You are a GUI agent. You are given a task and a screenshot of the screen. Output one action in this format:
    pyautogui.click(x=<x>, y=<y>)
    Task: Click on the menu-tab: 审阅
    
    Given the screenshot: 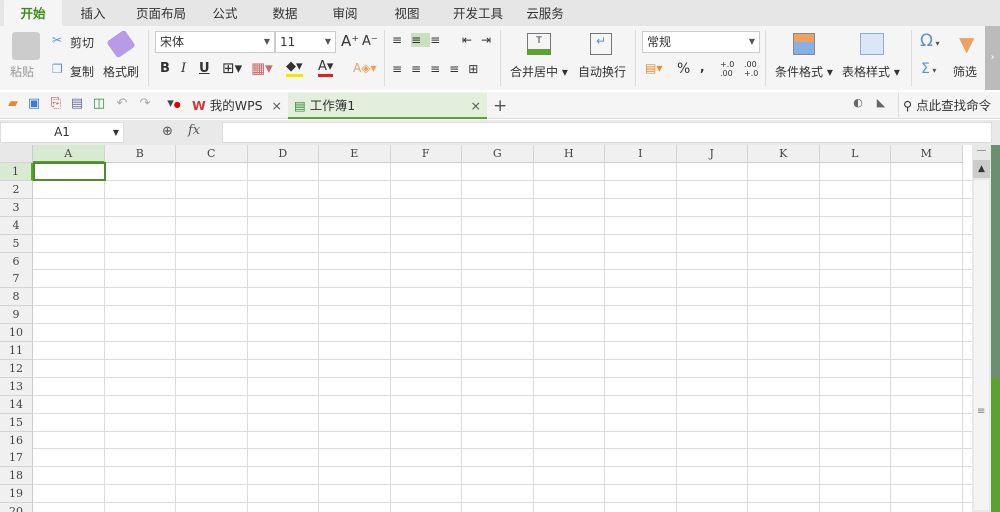 What is the action you would take?
    pyautogui.click(x=345, y=13)
    